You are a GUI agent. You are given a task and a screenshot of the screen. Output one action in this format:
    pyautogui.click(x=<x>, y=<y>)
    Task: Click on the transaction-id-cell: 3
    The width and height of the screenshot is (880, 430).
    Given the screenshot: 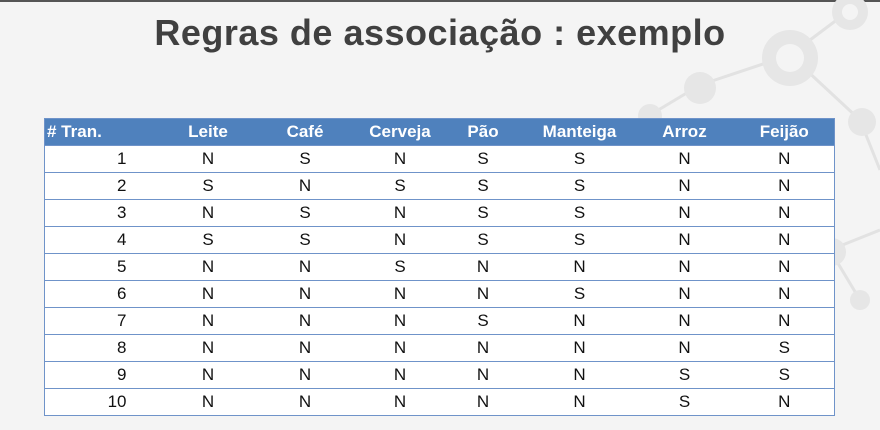 What is the action you would take?
    pyautogui.click(x=104, y=213)
    